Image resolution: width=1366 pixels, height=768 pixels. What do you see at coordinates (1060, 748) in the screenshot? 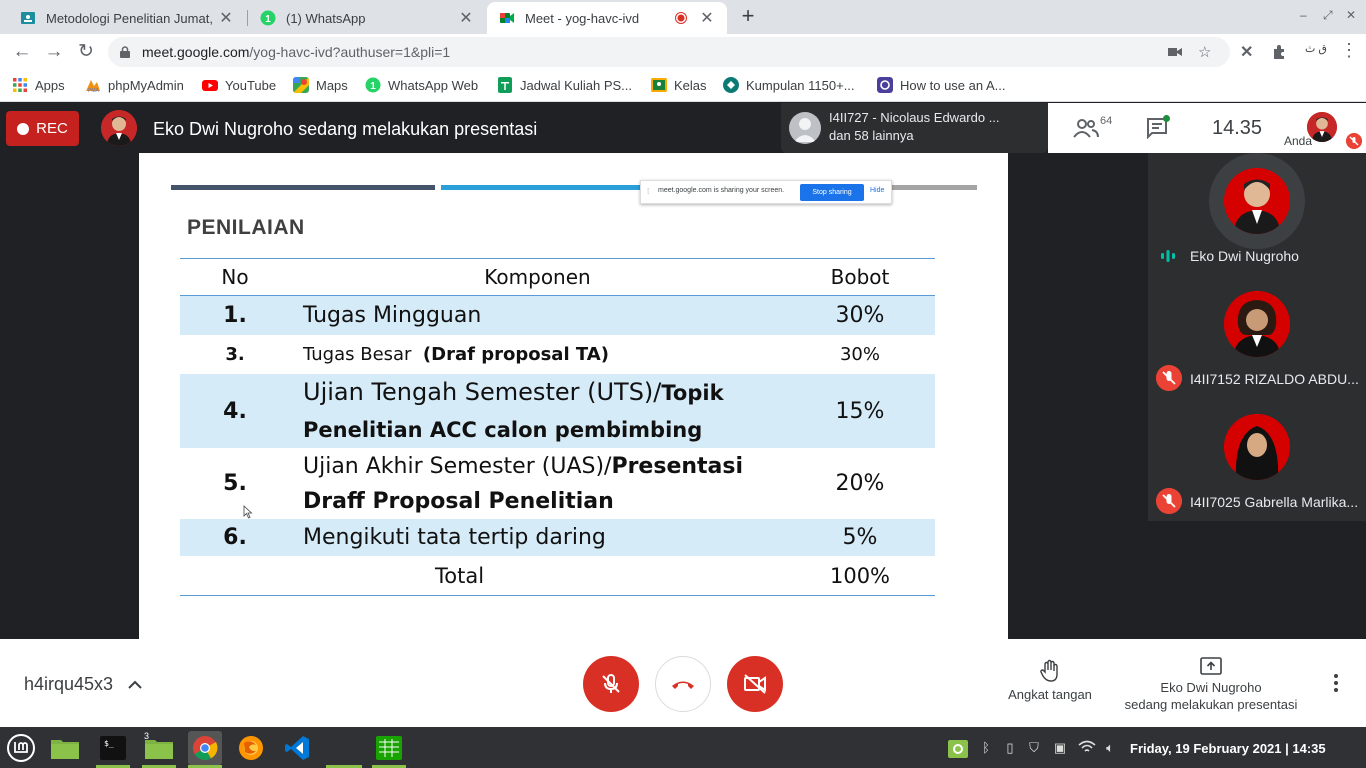
I see `screenshot-icon: ▣` at bounding box center [1060, 748].